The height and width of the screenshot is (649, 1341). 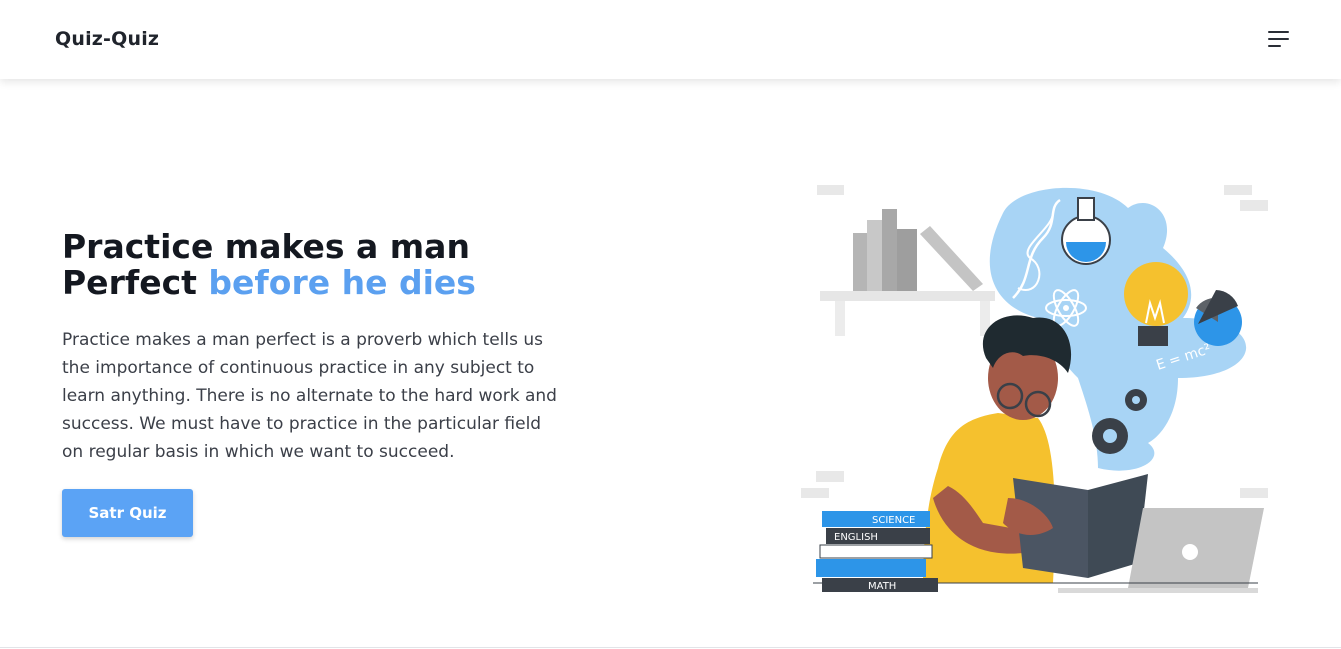 I want to click on hero-title-line1: Practice makes a man, so click(x=266, y=246).